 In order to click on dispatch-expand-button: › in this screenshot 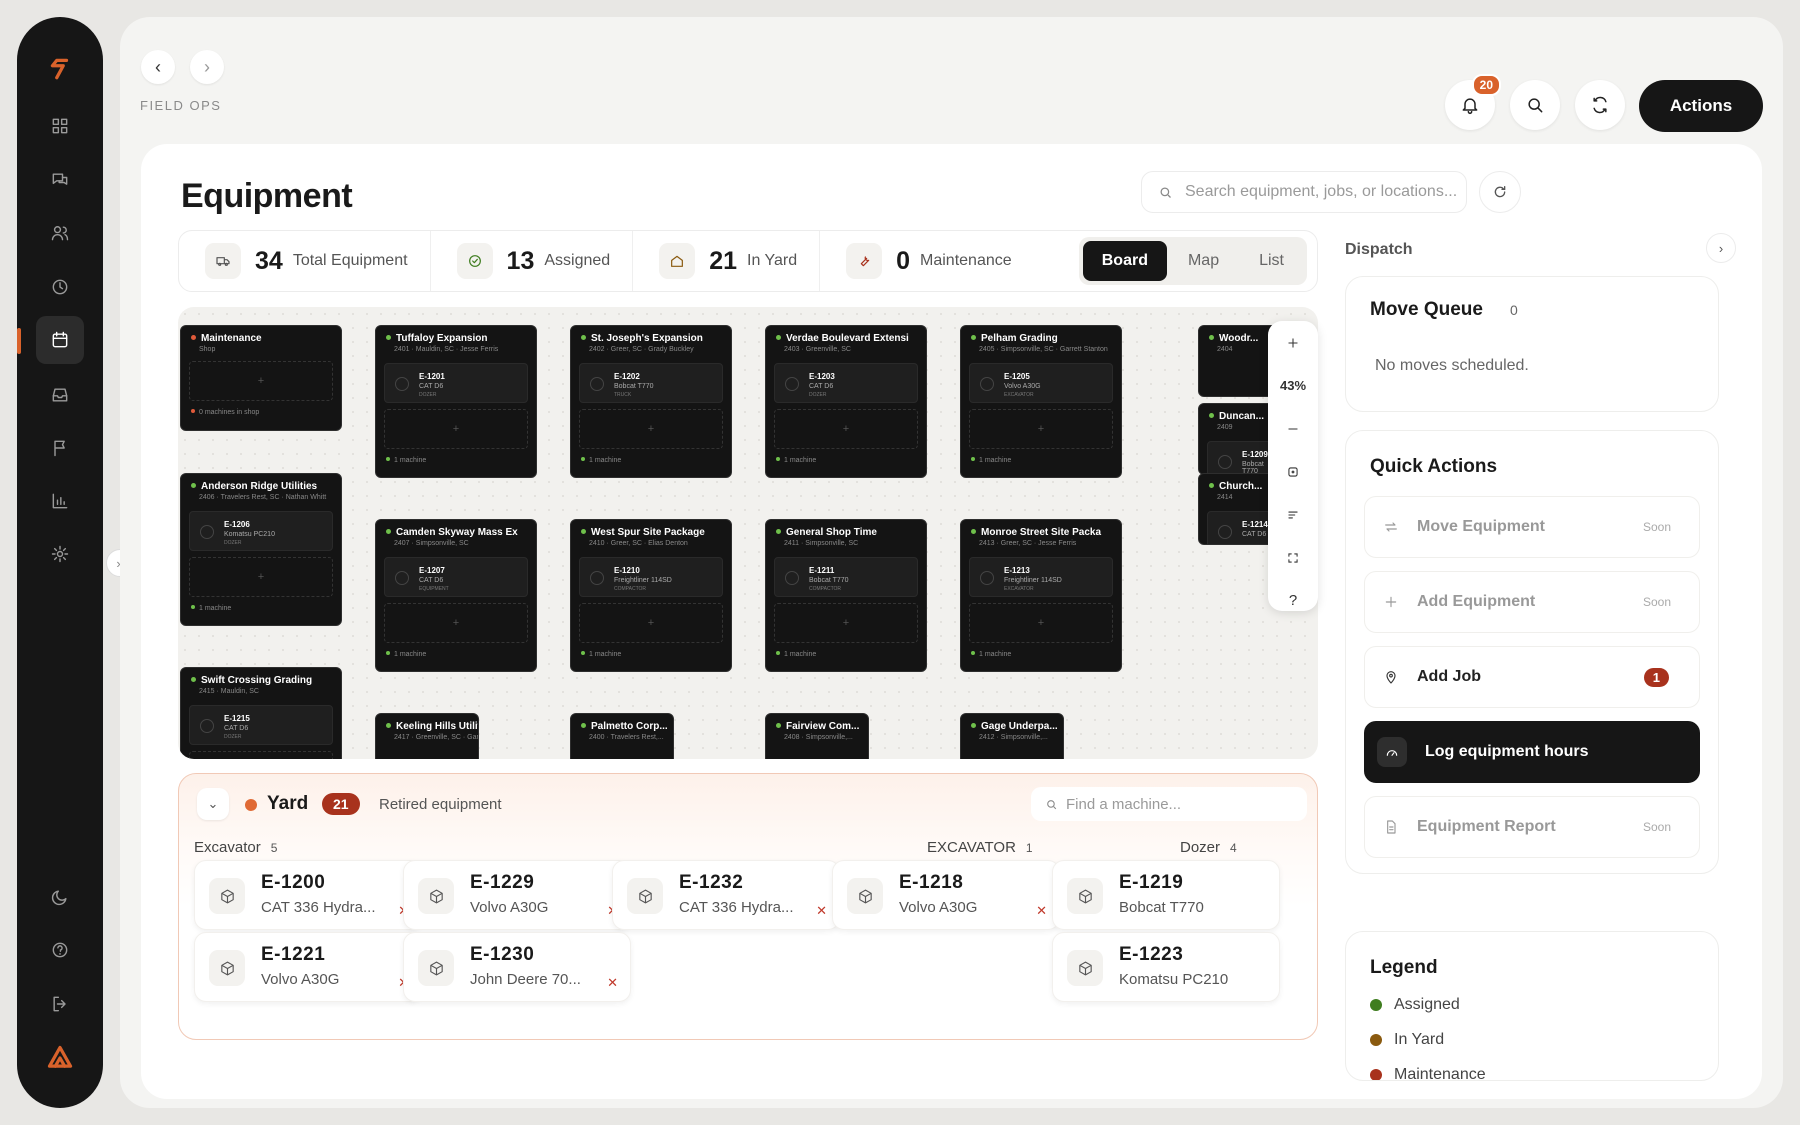, I will do `click(1721, 248)`.